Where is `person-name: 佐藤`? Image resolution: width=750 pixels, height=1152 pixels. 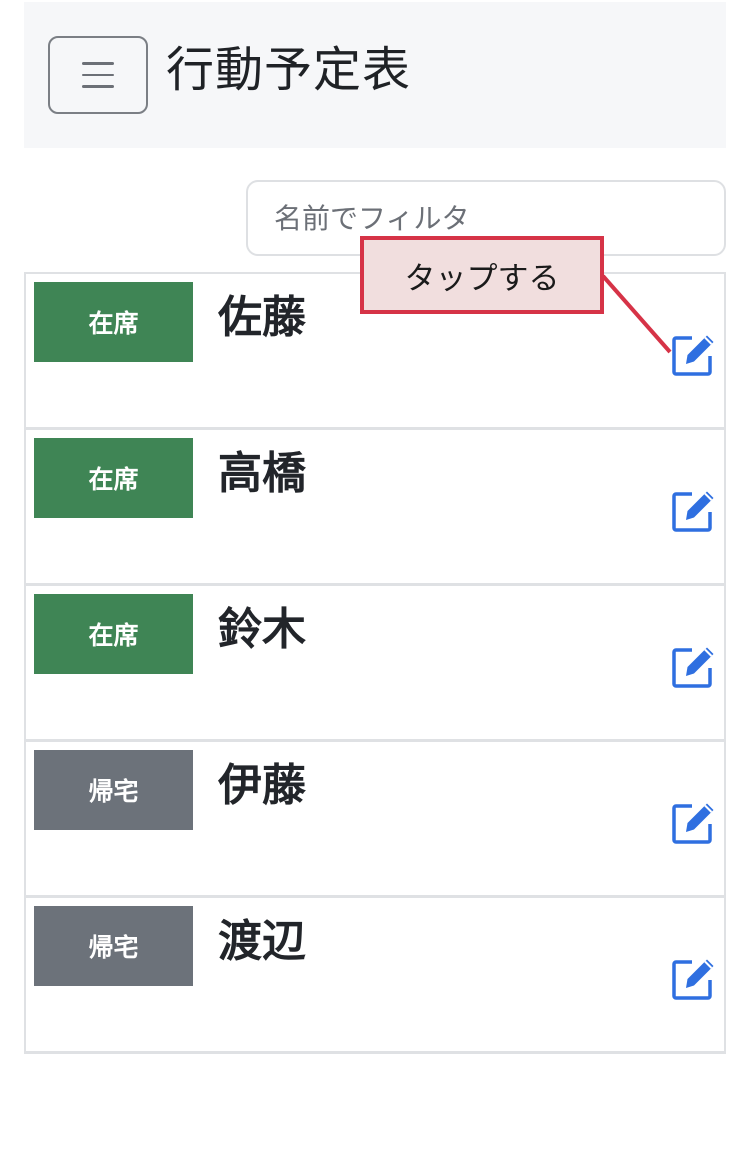 person-name: 佐藤 is located at coordinates (262, 317).